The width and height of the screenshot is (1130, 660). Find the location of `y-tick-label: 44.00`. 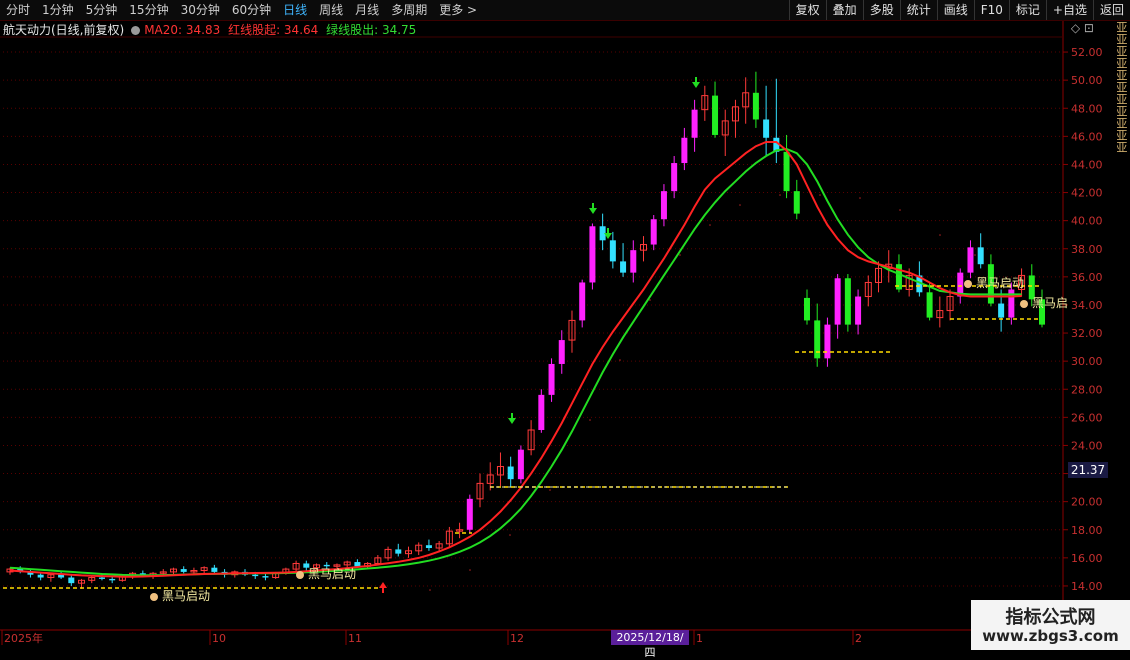

y-tick-label: 44.00 is located at coordinates (1087, 164).